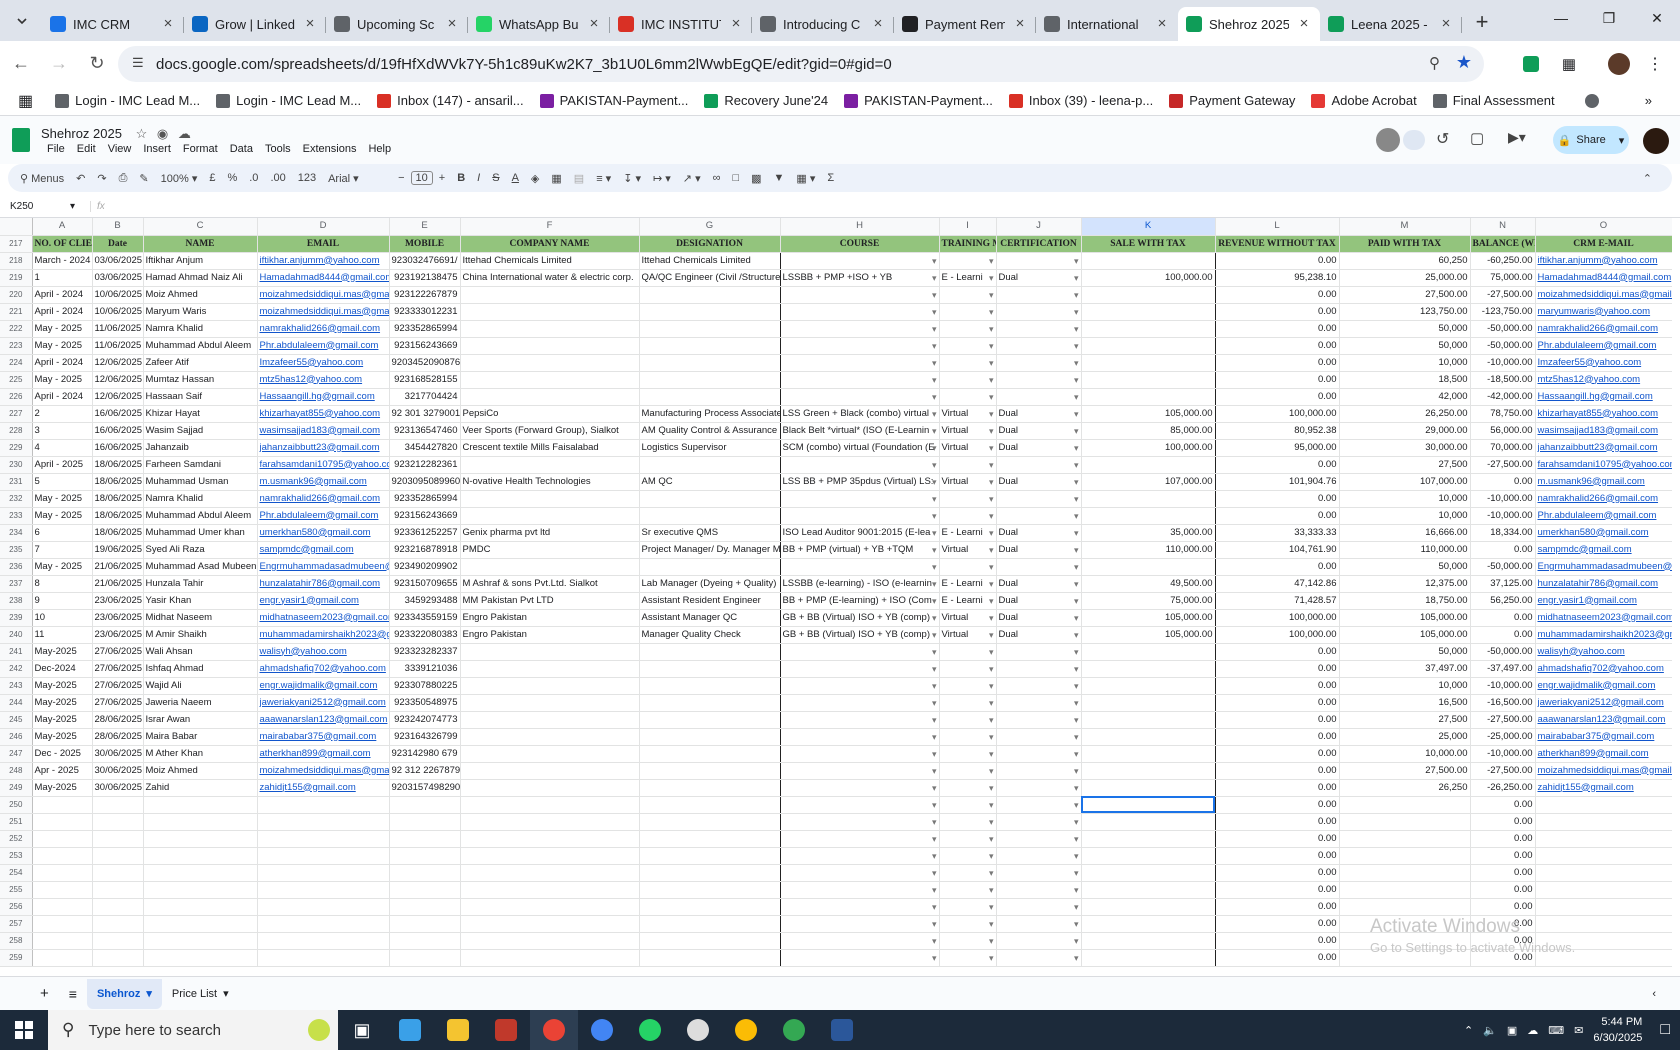 This screenshot has width=1680, height=1050. What do you see at coordinates (200, 499) in the screenshot?
I see `cell: Namra Khalid` at bounding box center [200, 499].